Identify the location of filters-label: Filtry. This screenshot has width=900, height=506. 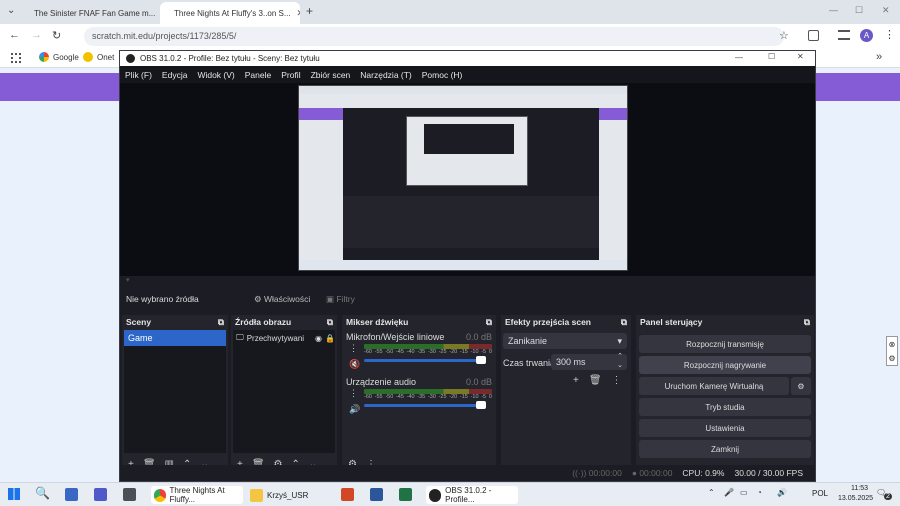
(345, 299).